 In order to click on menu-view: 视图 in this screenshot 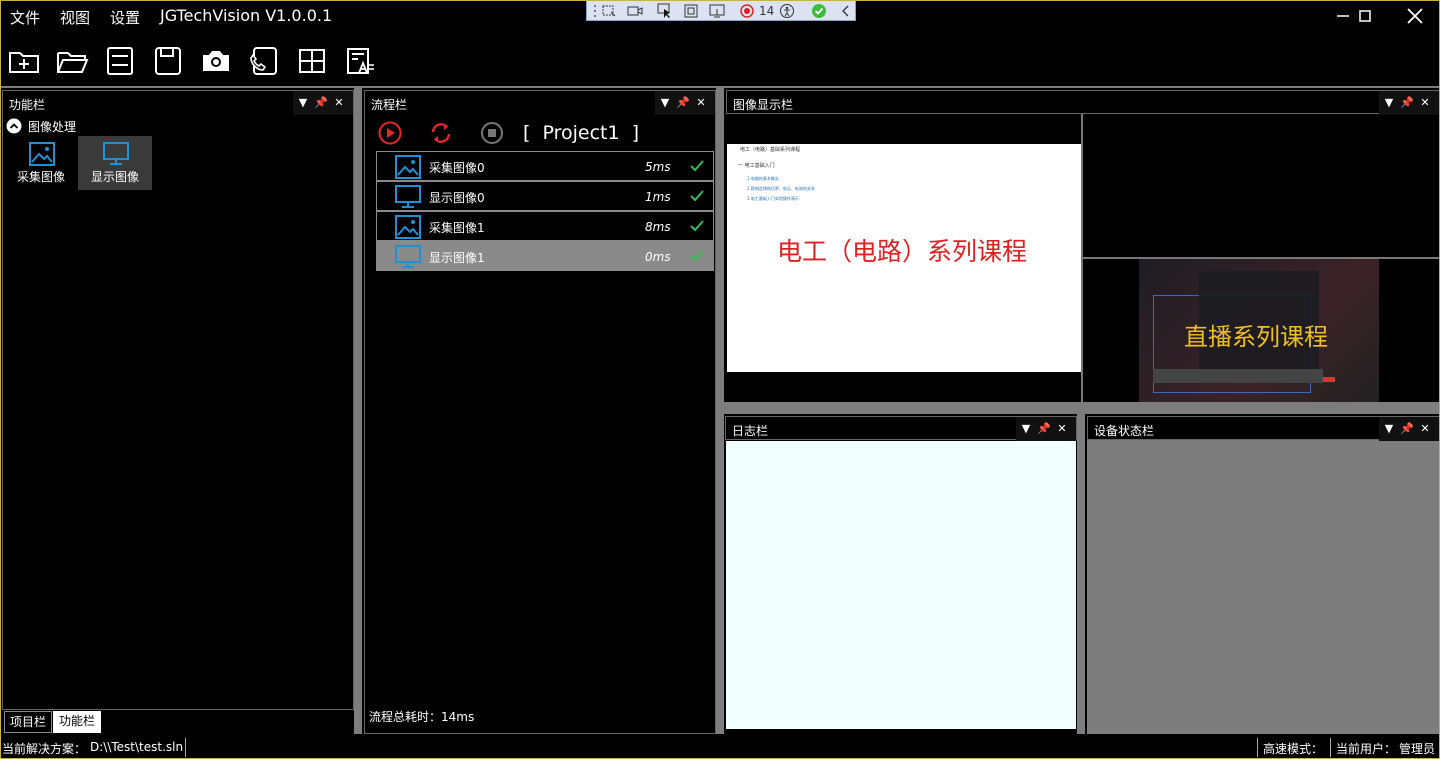, I will do `click(75, 17)`.